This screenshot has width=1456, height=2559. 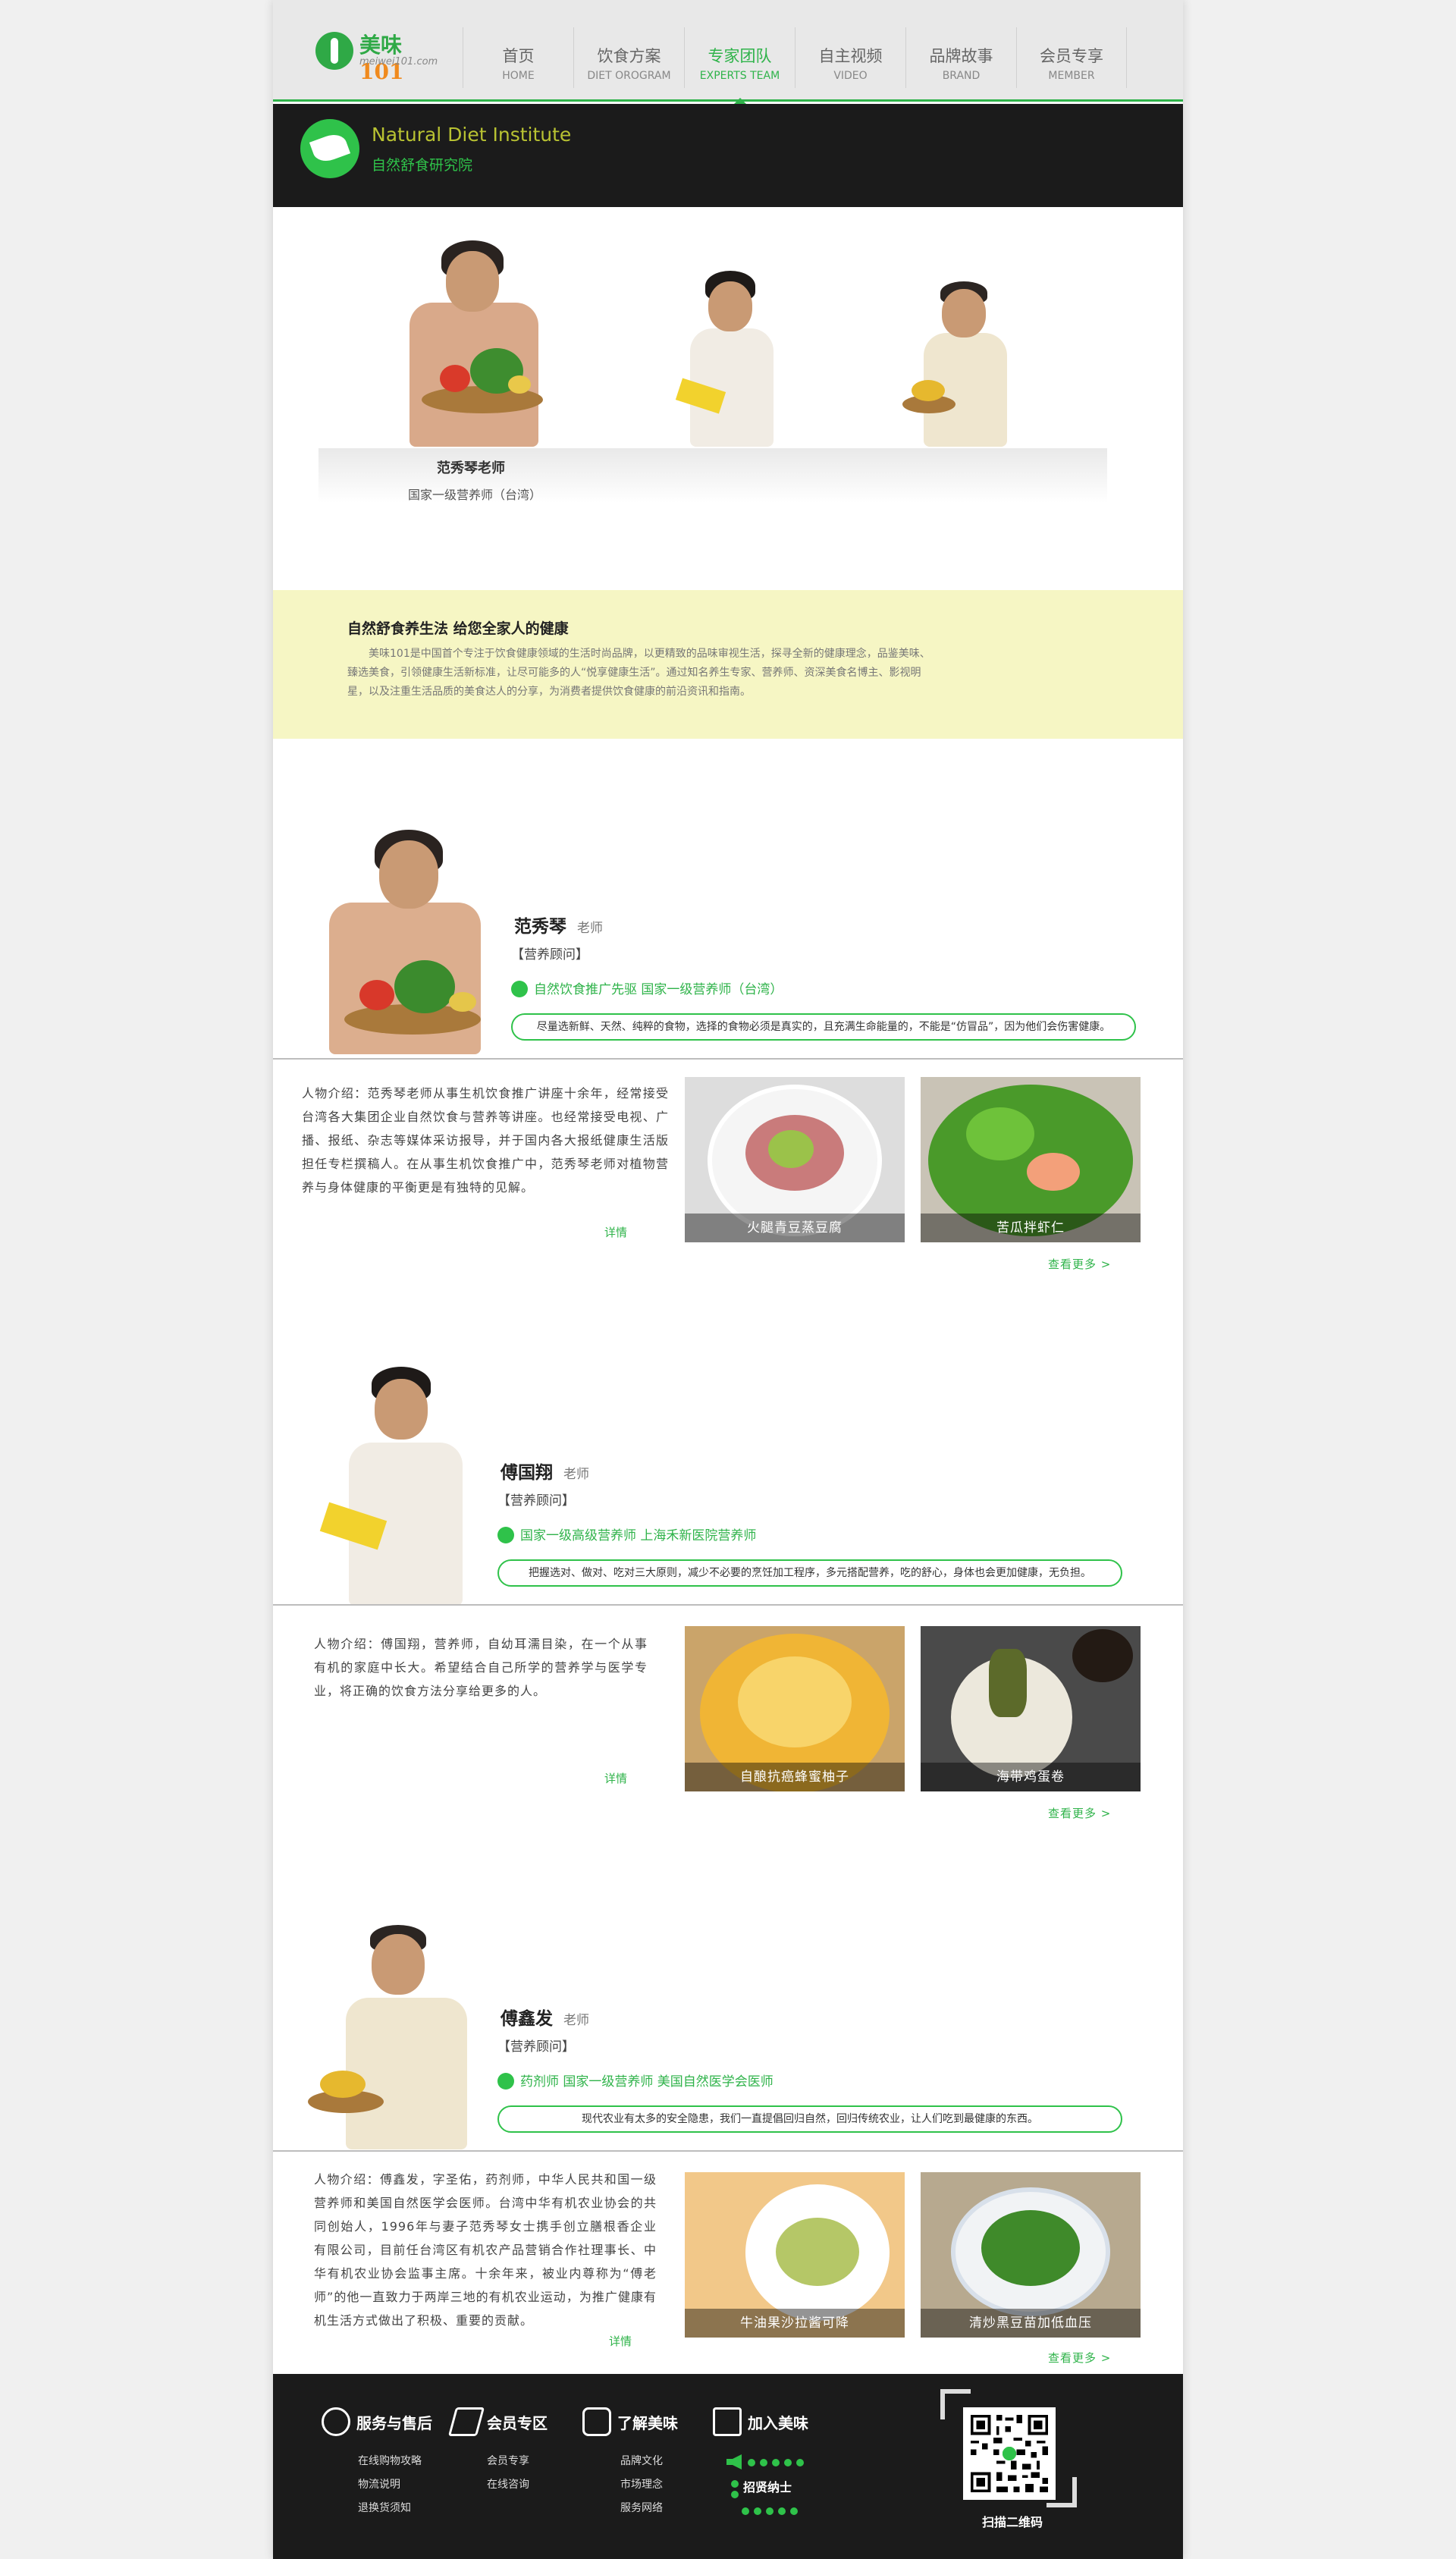 I want to click on logo: 美味101 meiwei101.com, so click(x=376, y=55).